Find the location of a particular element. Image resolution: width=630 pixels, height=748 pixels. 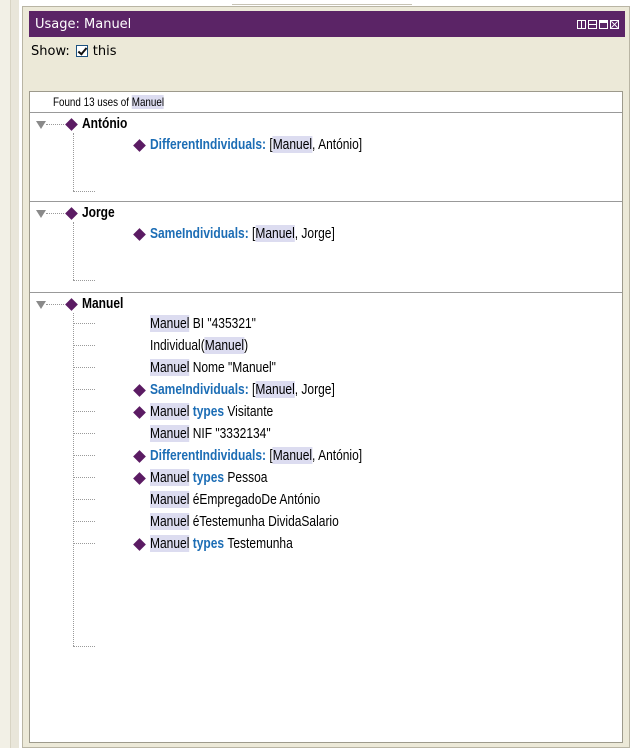

list-item: Manuel types Pessoa is located at coordinates (208, 478).